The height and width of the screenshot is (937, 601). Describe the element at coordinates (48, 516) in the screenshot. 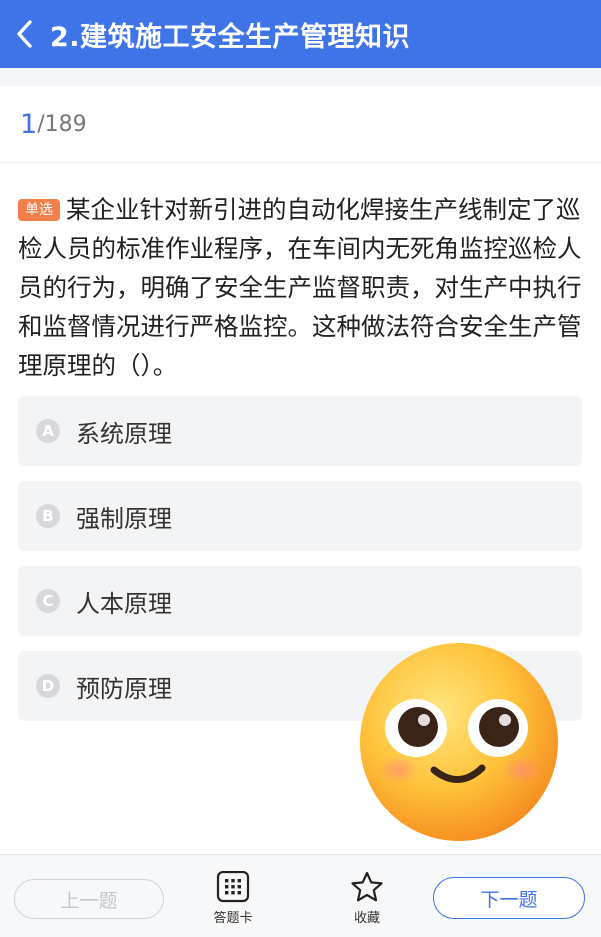

I see `option-letter: B` at that location.